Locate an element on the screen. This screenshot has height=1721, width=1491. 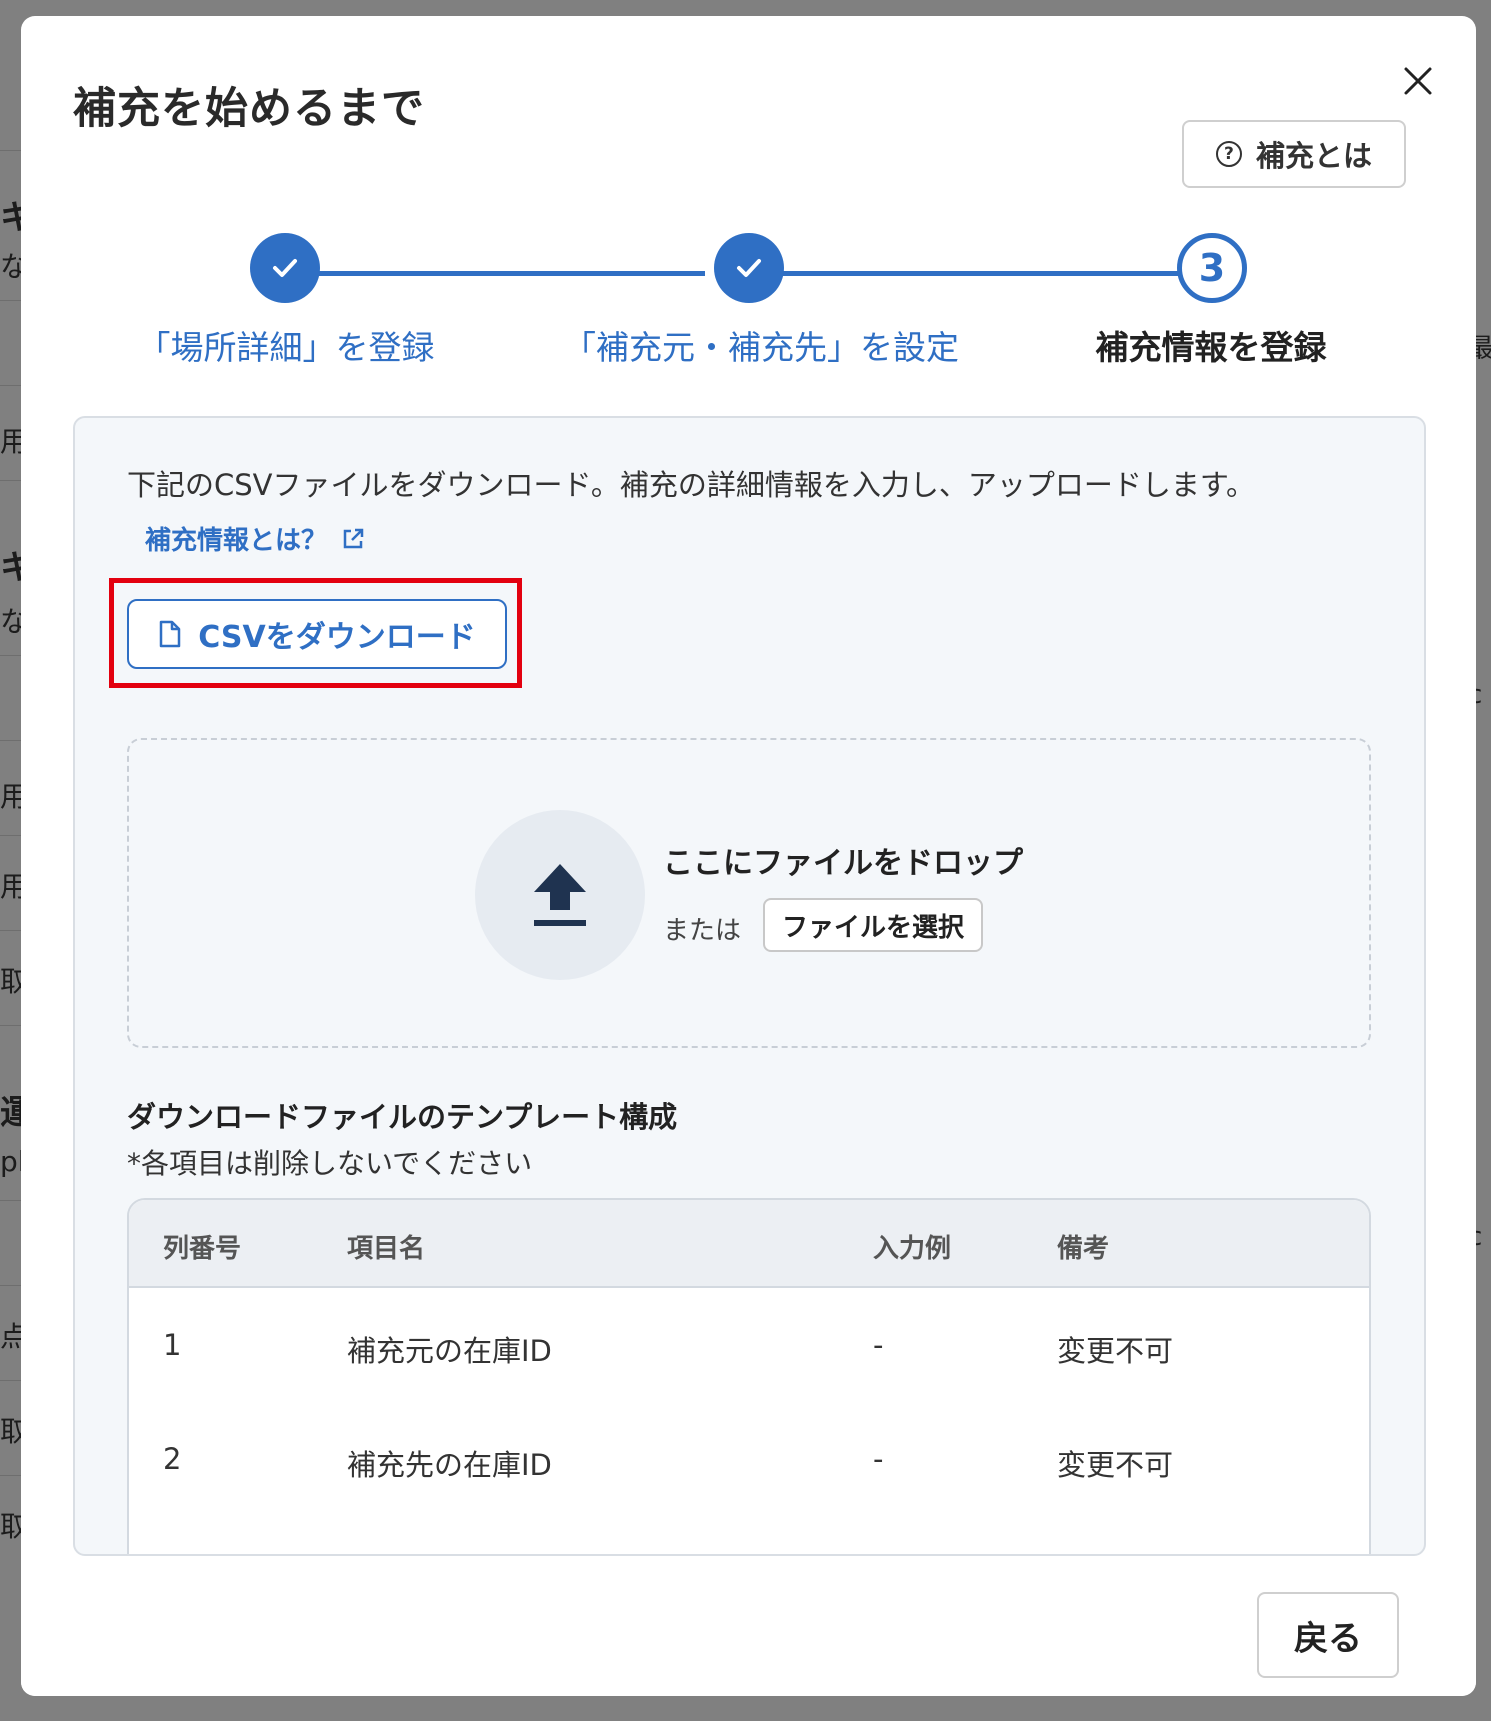
upload-icon is located at coordinates (560, 895).